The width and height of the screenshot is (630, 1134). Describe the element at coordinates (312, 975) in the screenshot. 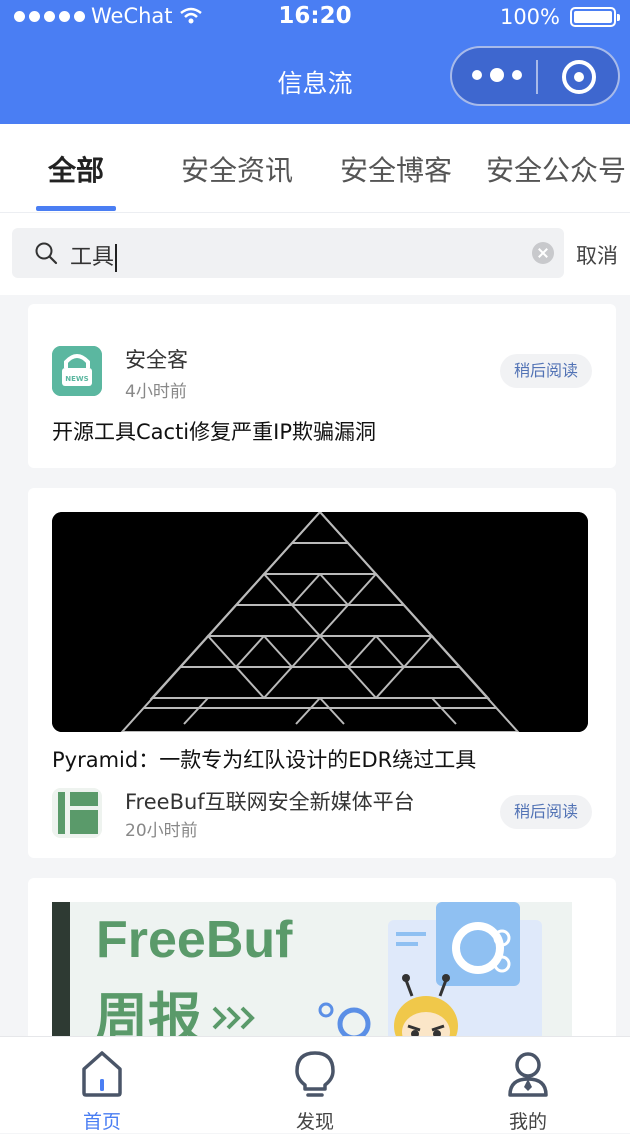

I see `freebuf-weekly-banner: FreeBuf 周报` at that location.